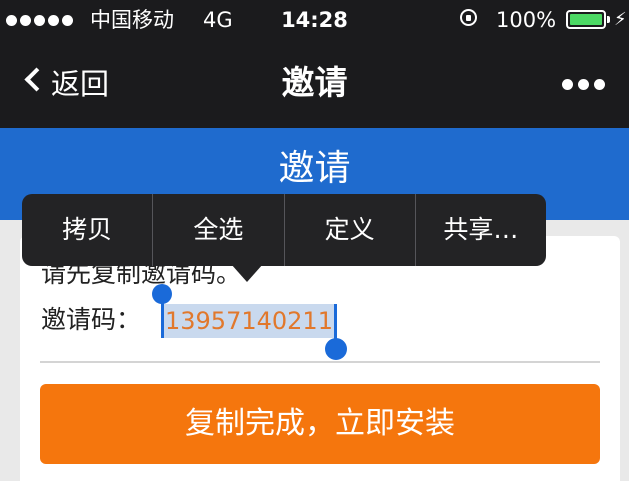 This screenshot has height=481, width=629. What do you see at coordinates (526, 20) in the screenshot?
I see `battery-percent: 100%` at bounding box center [526, 20].